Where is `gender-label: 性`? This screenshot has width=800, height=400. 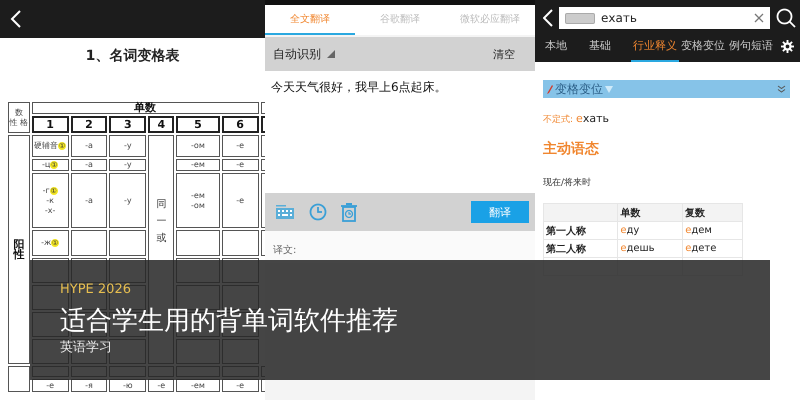 gender-label: 性 is located at coordinates (19, 255).